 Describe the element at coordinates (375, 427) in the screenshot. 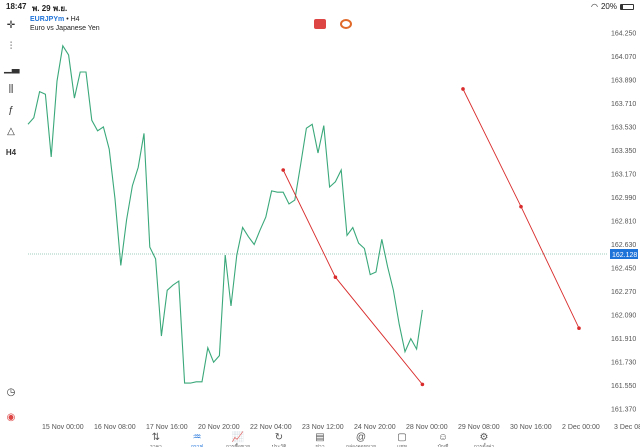

I see `x-tick-label: 24 Nov 20:00` at that location.